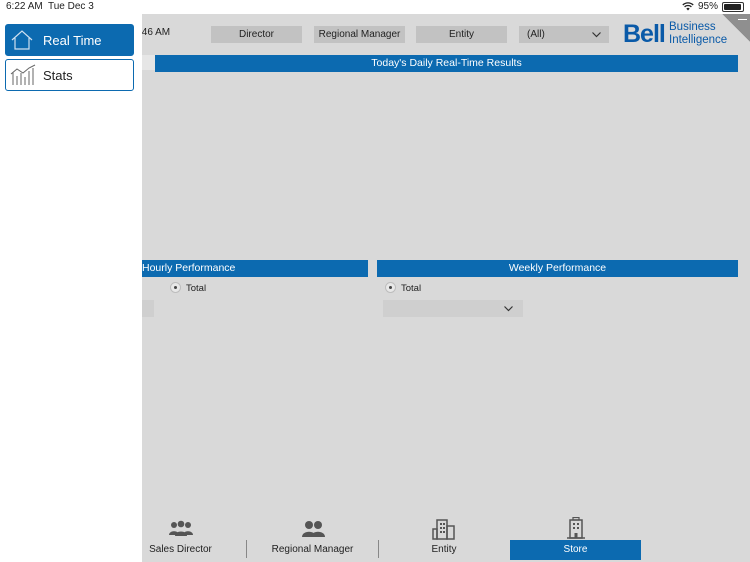  What do you see at coordinates (313, 530) in the screenshot?
I see `people-icon` at bounding box center [313, 530].